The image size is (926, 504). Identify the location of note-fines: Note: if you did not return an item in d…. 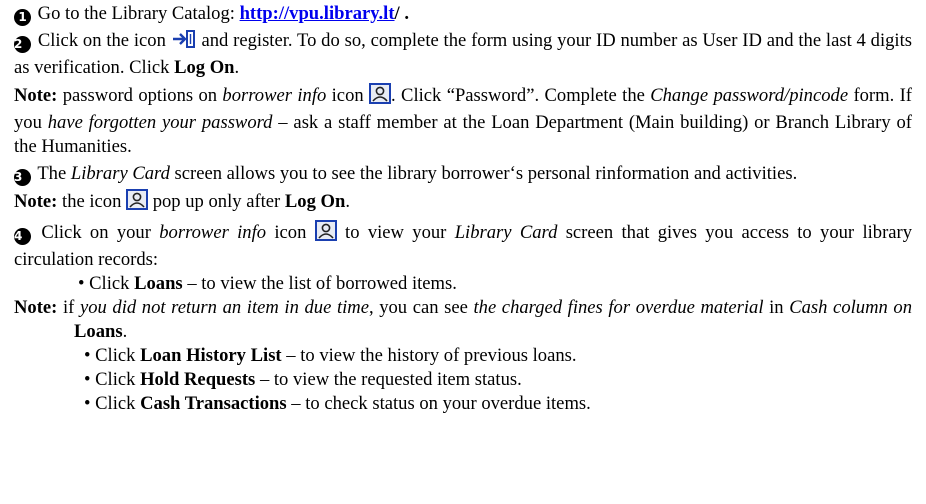
(463, 320).